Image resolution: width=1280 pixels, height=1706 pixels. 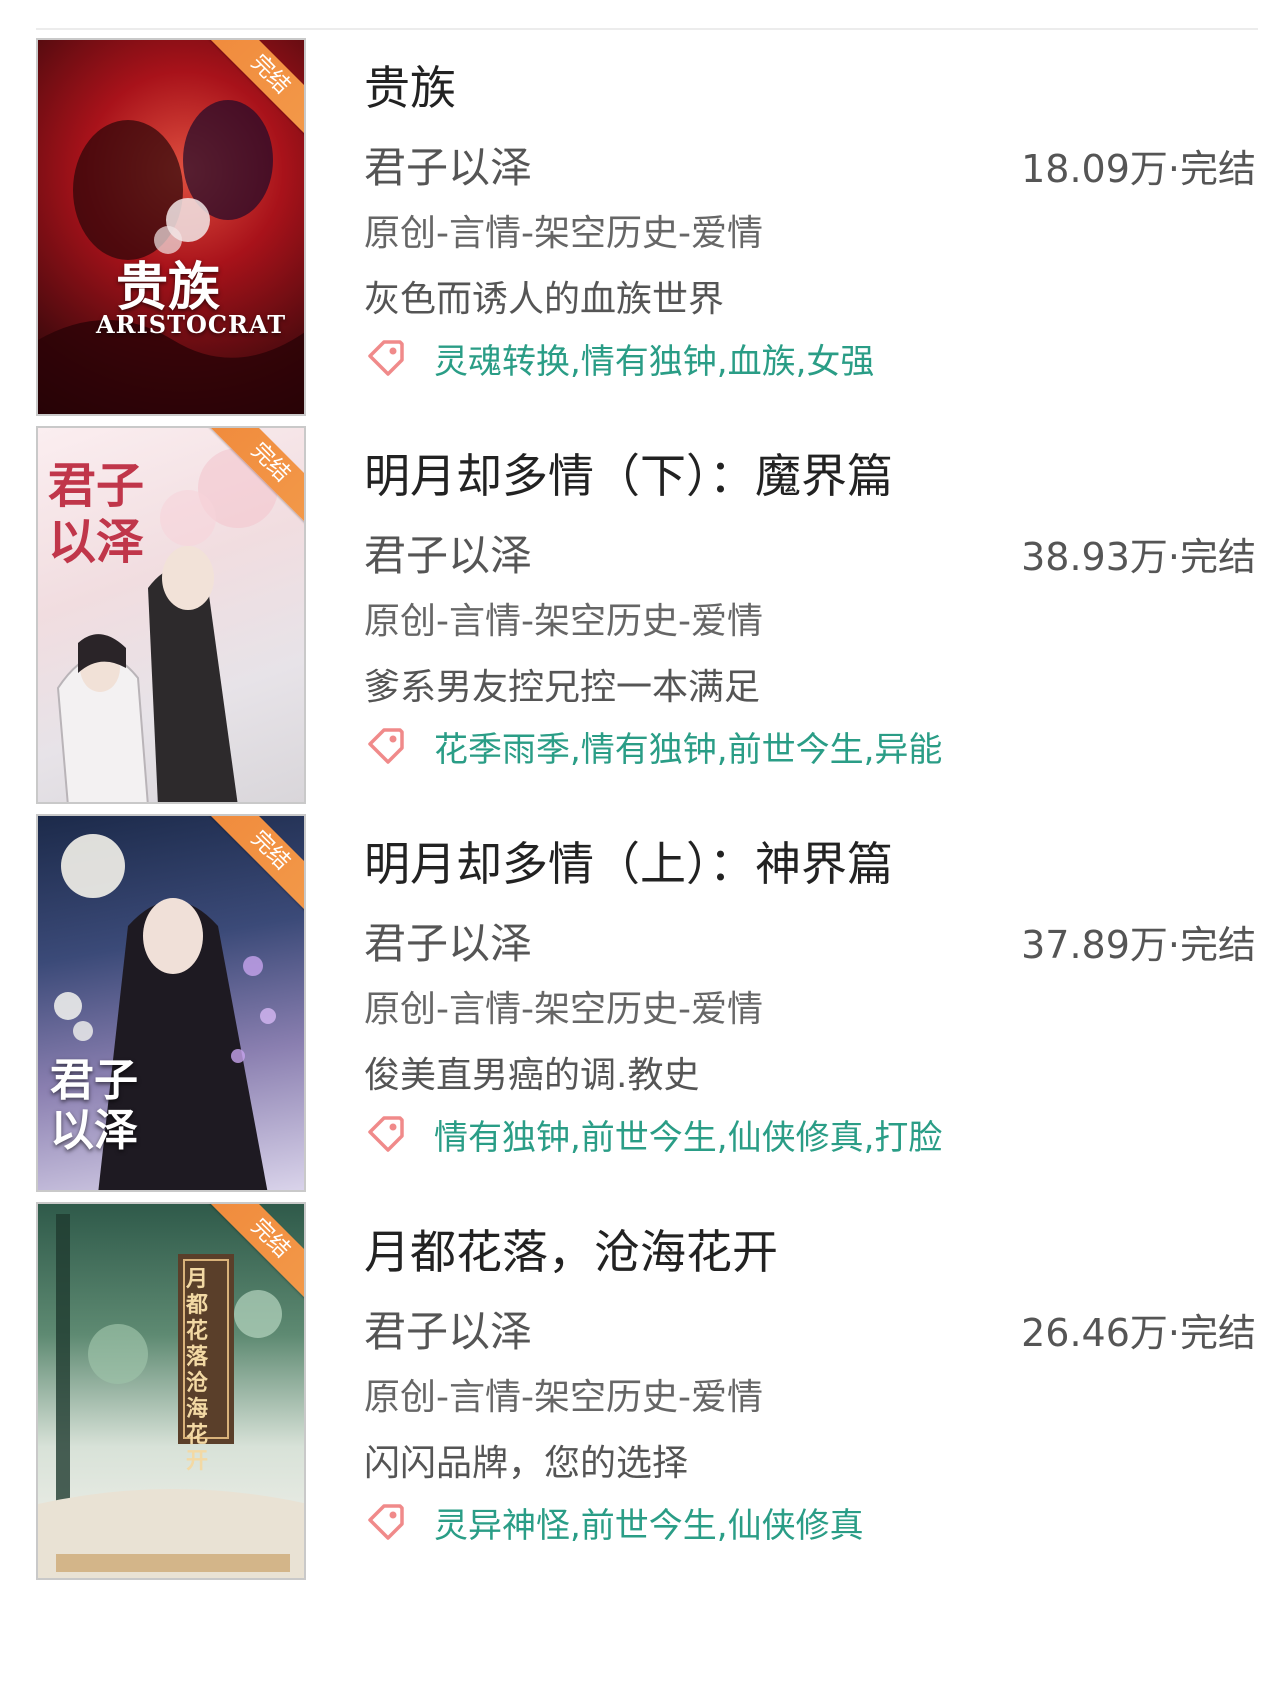 I want to click on tag-row: 灵魂转换,情有独钟,血族,女强, so click(x=619, y=358).